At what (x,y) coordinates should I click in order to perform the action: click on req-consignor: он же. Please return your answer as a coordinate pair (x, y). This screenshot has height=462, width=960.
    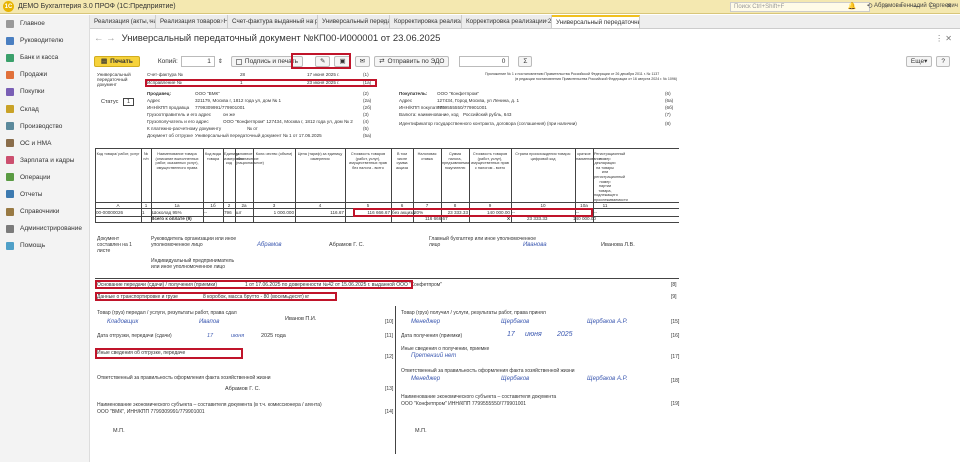
    Looking at the image, I should click on (229, 114).